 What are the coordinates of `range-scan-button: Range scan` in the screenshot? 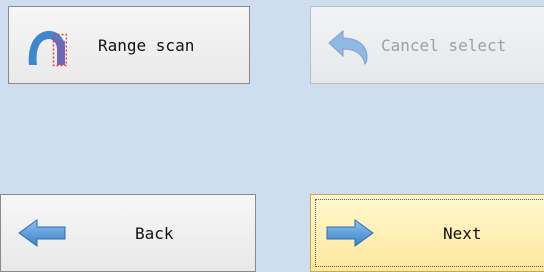 It's located at (129, 45).